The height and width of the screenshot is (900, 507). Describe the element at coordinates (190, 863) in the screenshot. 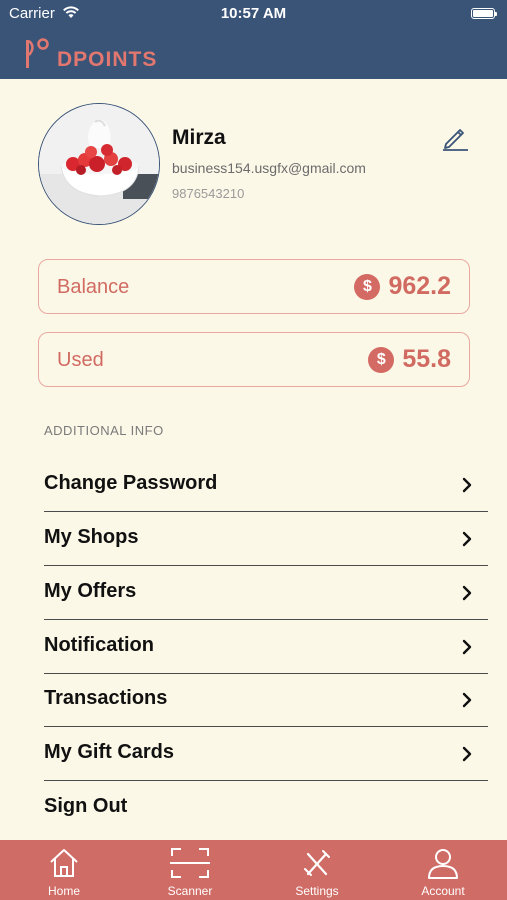

I see `scanner-icon` at that location.